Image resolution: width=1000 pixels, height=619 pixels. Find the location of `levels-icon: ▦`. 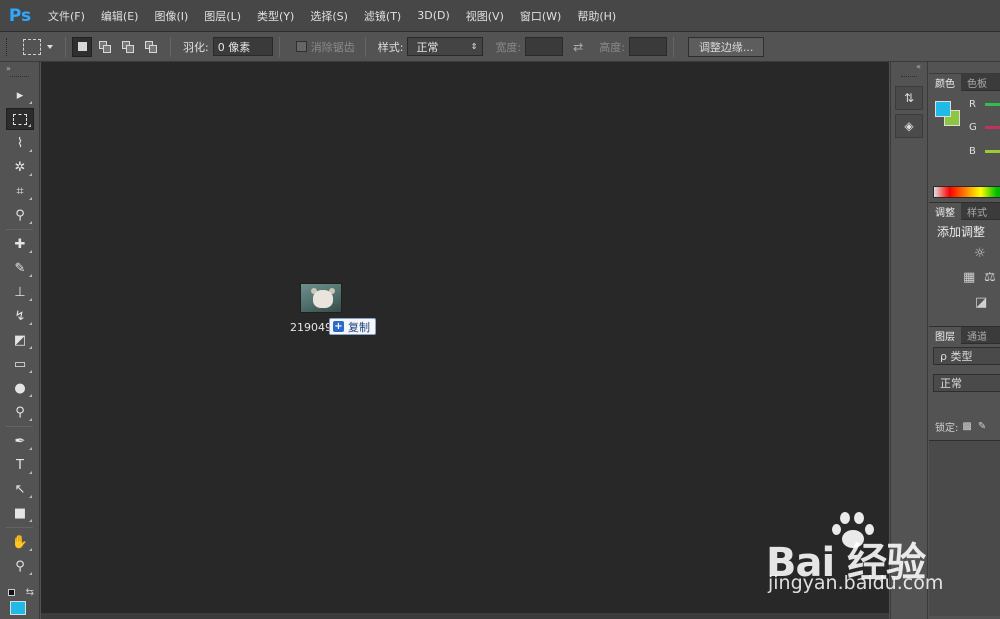

levels-icon: ▦ is located at coordinates (969, 277).